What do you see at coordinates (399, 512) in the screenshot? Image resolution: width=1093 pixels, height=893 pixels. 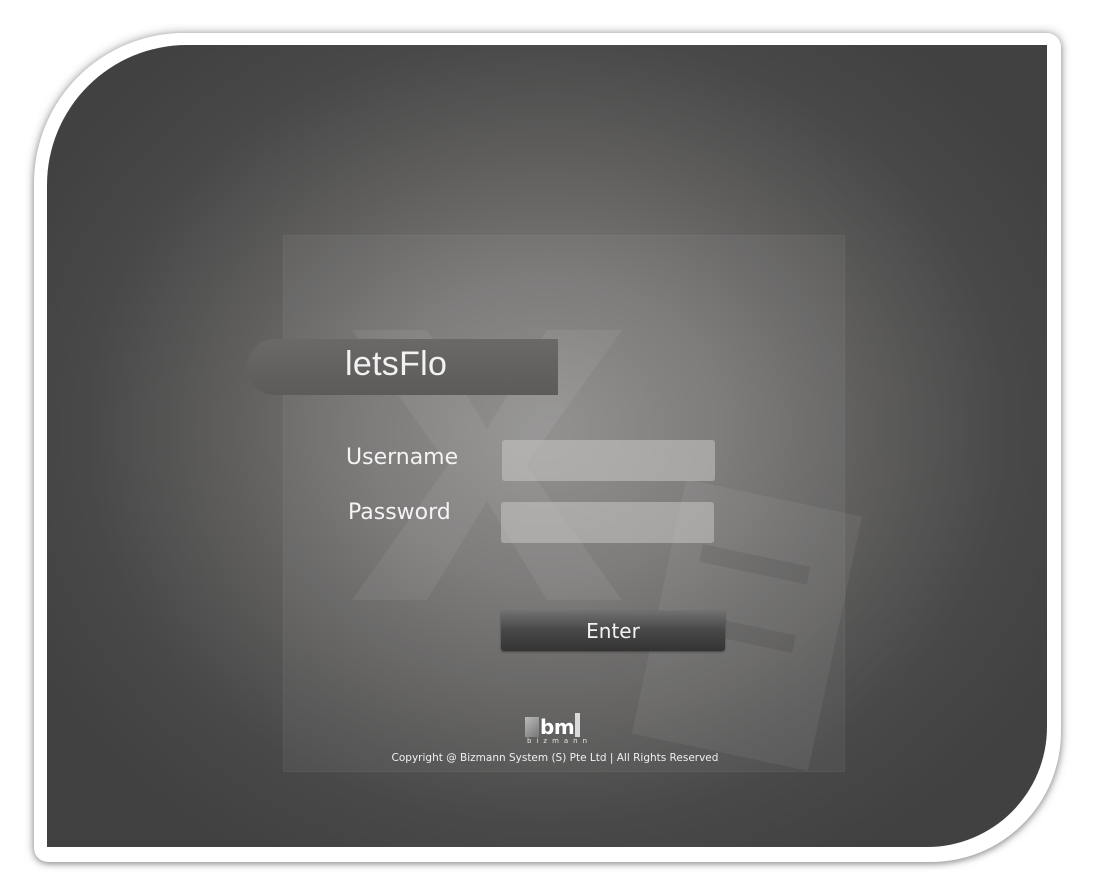 I see `password-label: Password` at bounding box center [399, 512].